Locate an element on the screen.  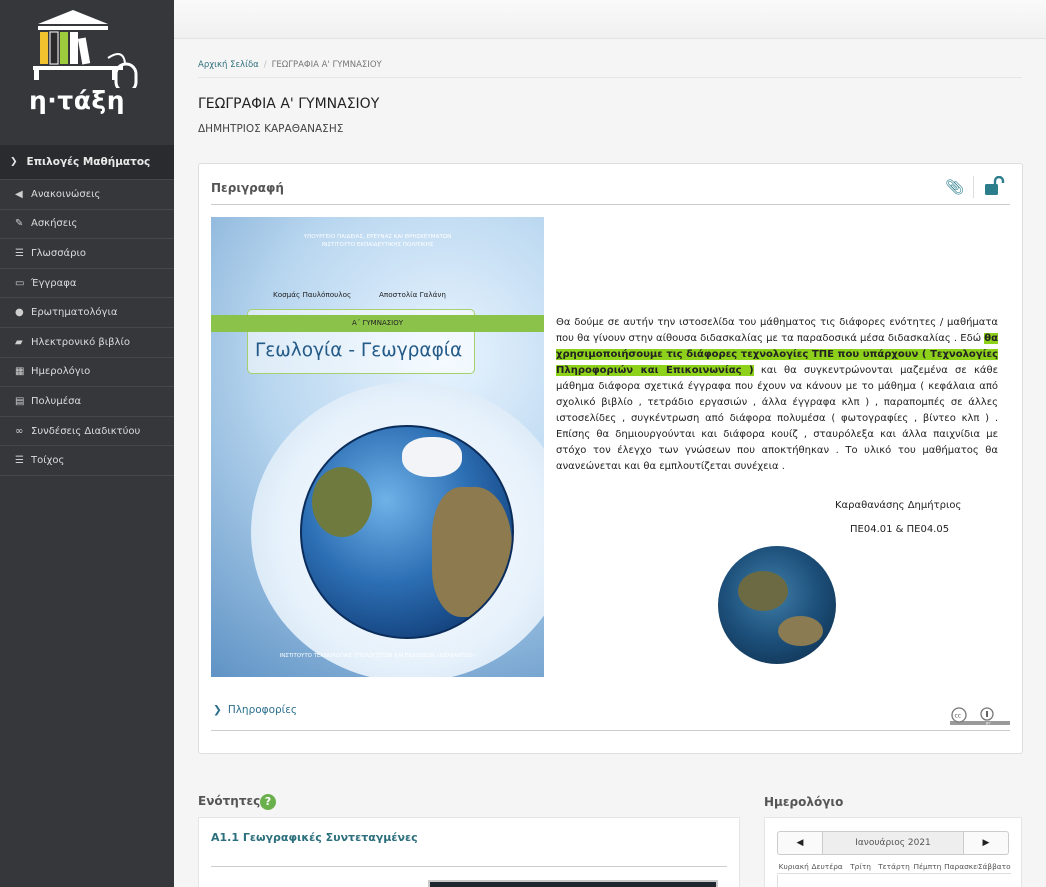
course-options-toggle: ❯ Επιλογές Μαθήματος is located at coordinates (87, 162).